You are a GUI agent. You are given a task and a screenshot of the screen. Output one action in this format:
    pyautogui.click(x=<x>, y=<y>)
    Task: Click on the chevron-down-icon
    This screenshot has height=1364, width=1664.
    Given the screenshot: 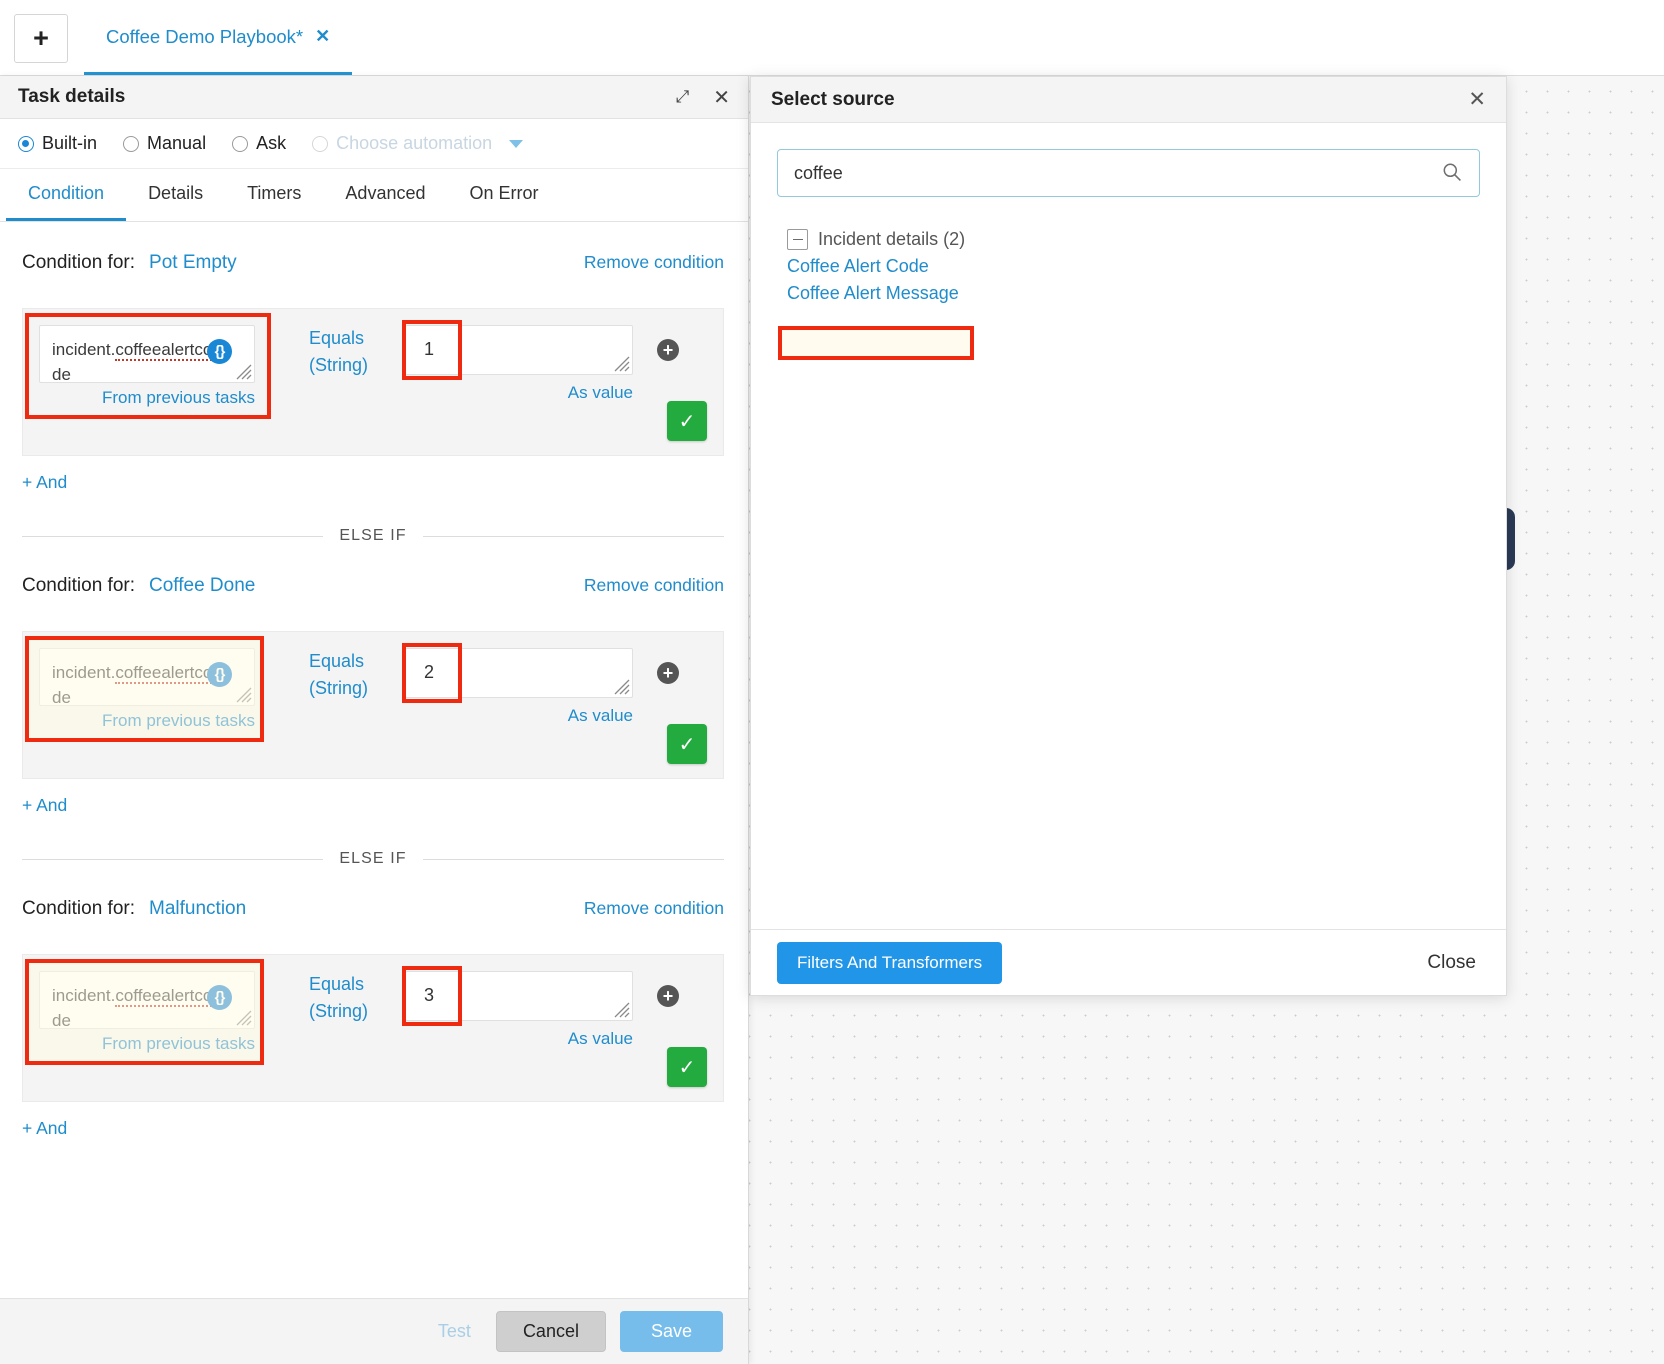 What is the action you would take?
    pyautogui.click(x=516, y=143)
    